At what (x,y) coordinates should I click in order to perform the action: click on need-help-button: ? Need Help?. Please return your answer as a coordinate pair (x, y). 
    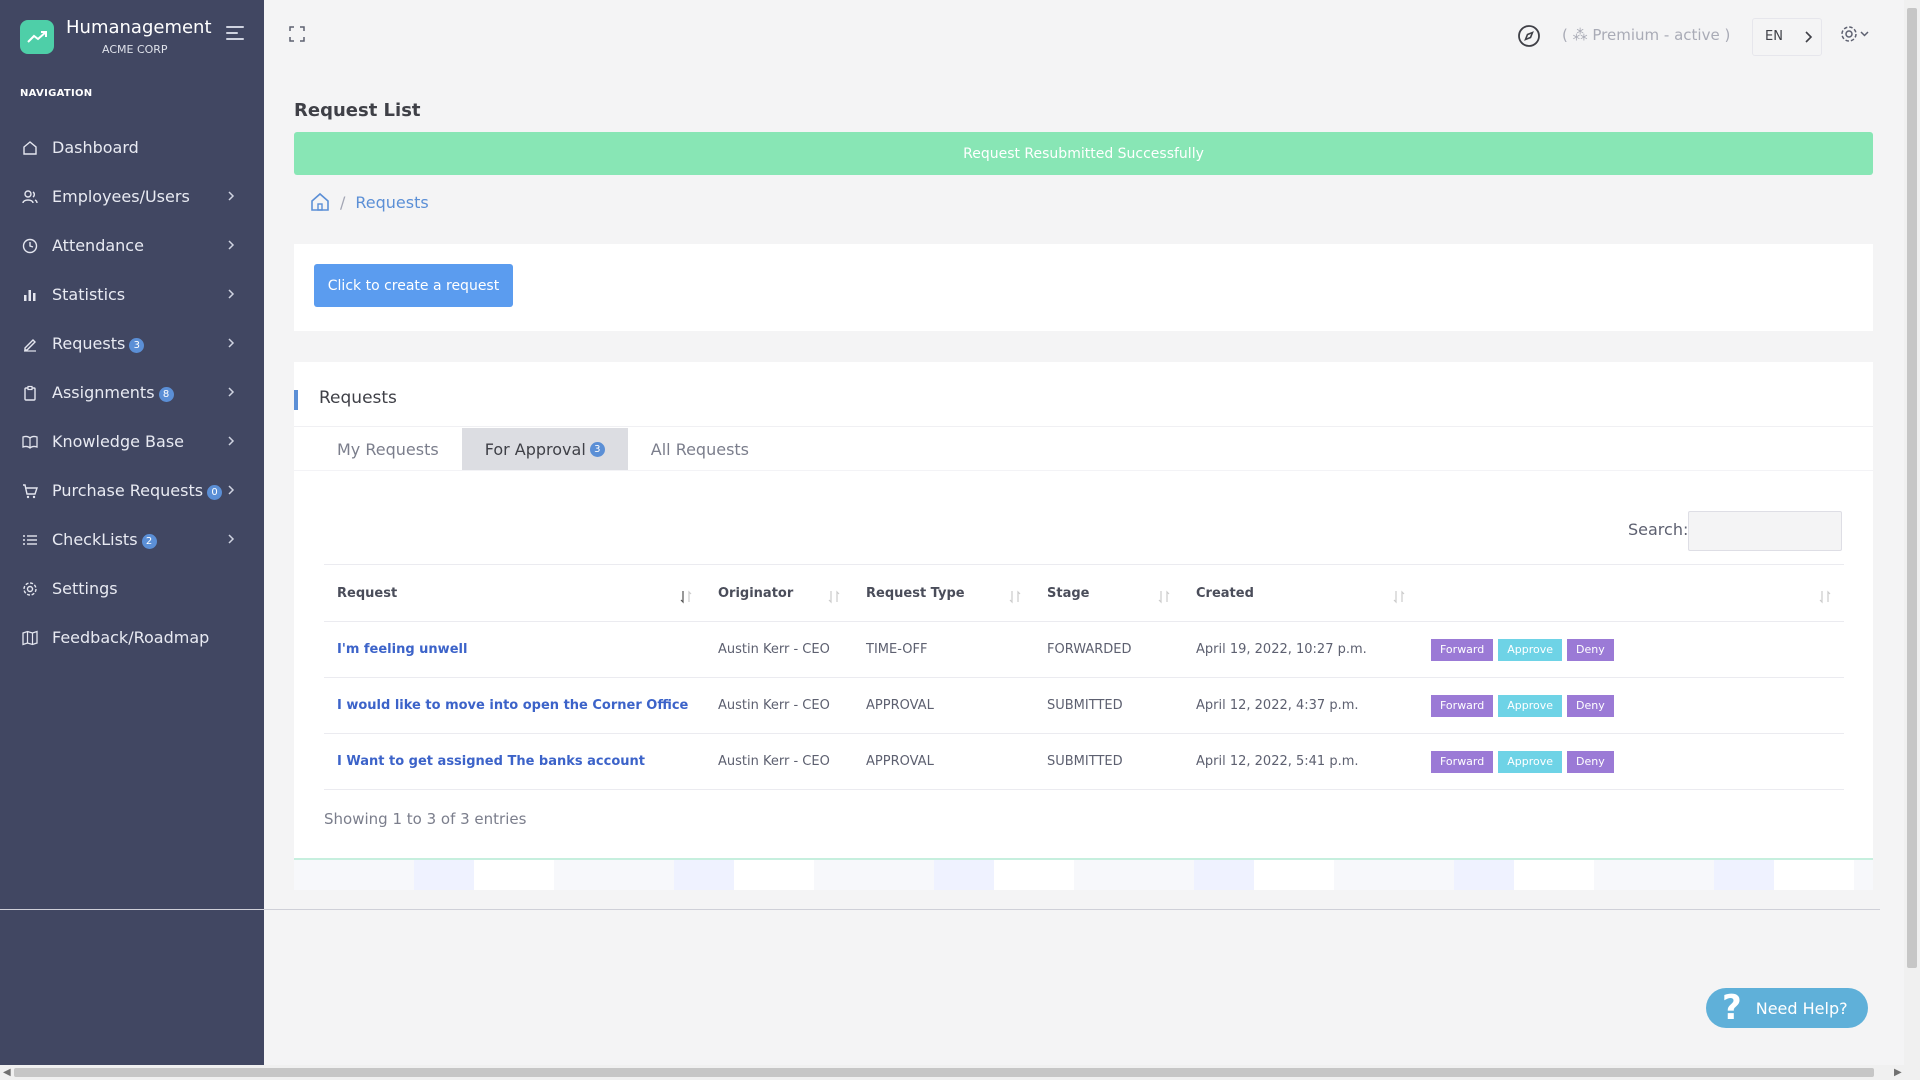
    Looking at the image, I should click on (1787, 1008).